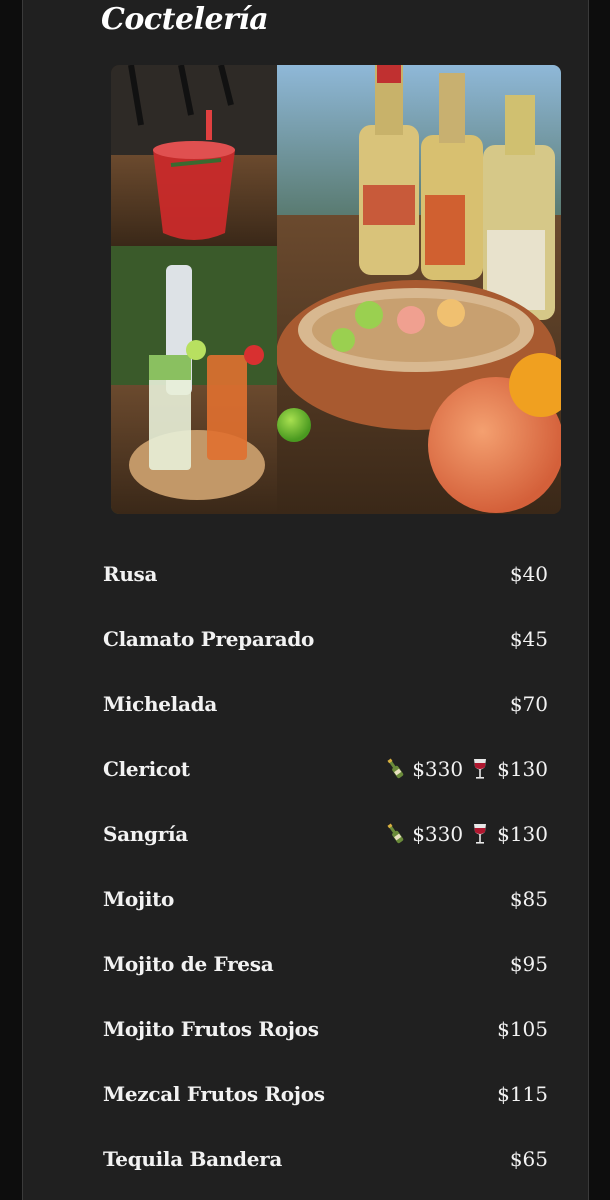  What do you see at coordinates (325, 963) in the screenshot?
I see `menu-item: Mojito de Fresa $95` at bounding box center [325, 963].